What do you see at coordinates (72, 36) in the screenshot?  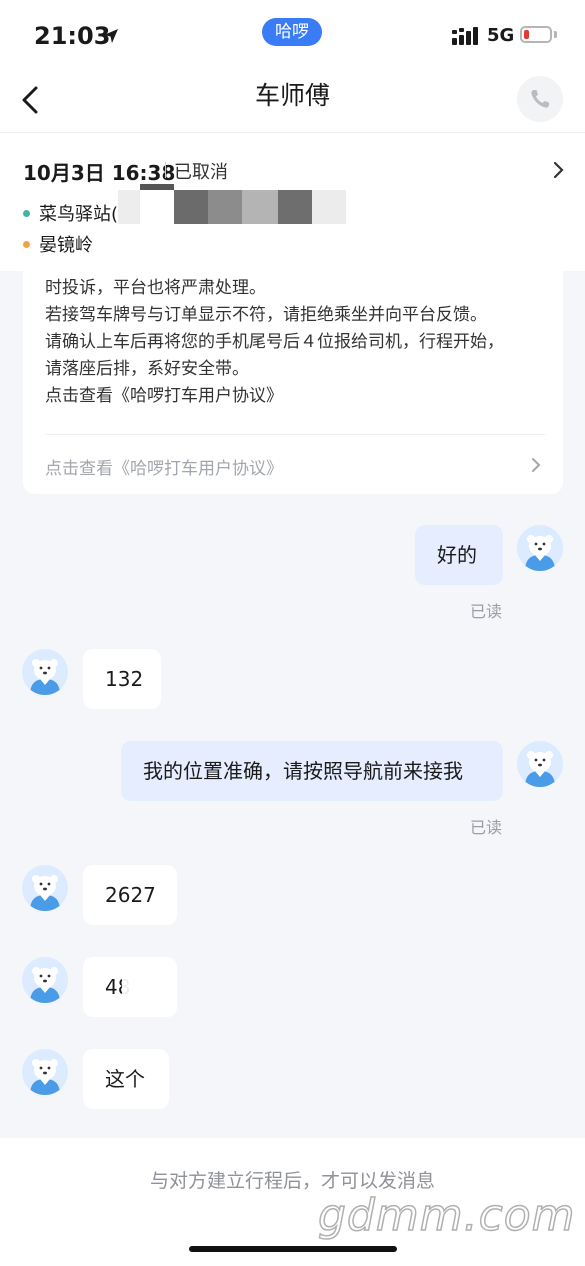 I see `status-time: 21:03` at bounding box center [72, 36].